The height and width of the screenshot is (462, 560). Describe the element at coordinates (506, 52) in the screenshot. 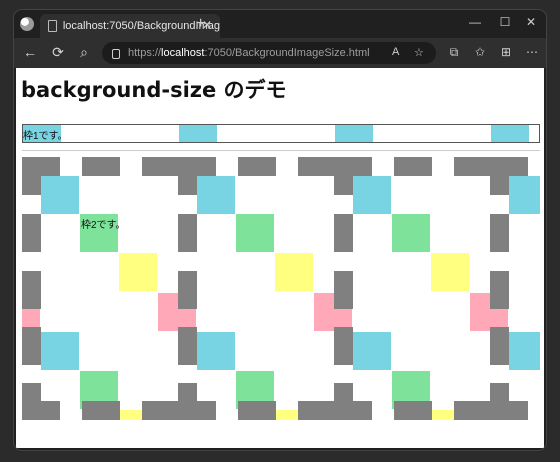

I see `collections-icon: ⊞` at that location.